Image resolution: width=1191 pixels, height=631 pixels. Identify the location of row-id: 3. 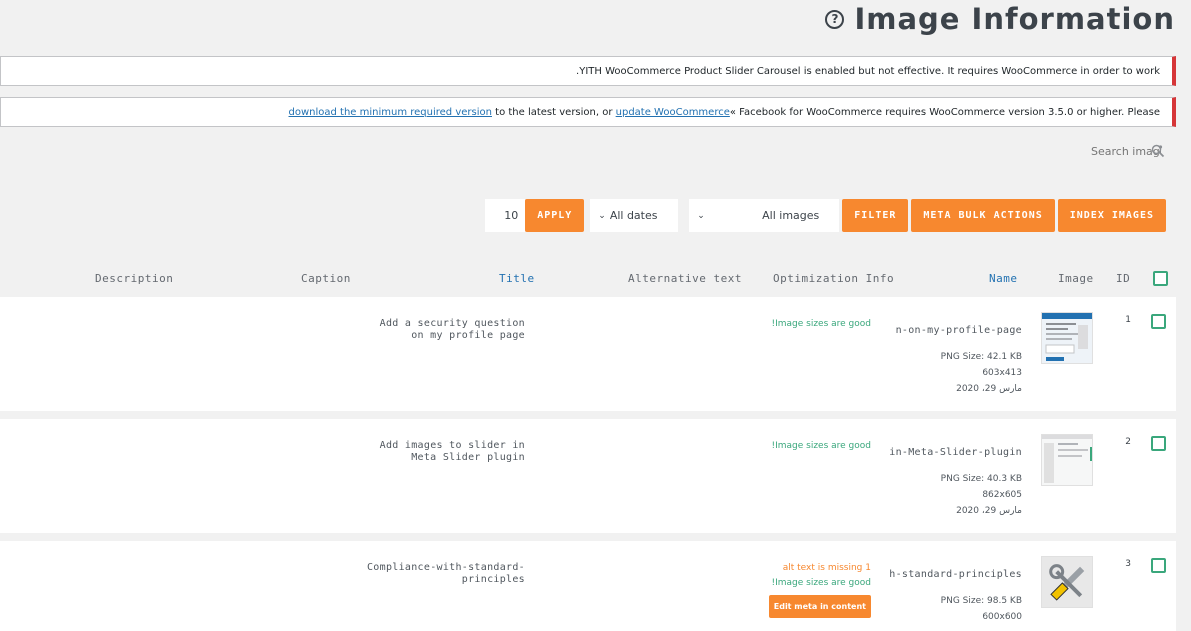
(1128, 564).